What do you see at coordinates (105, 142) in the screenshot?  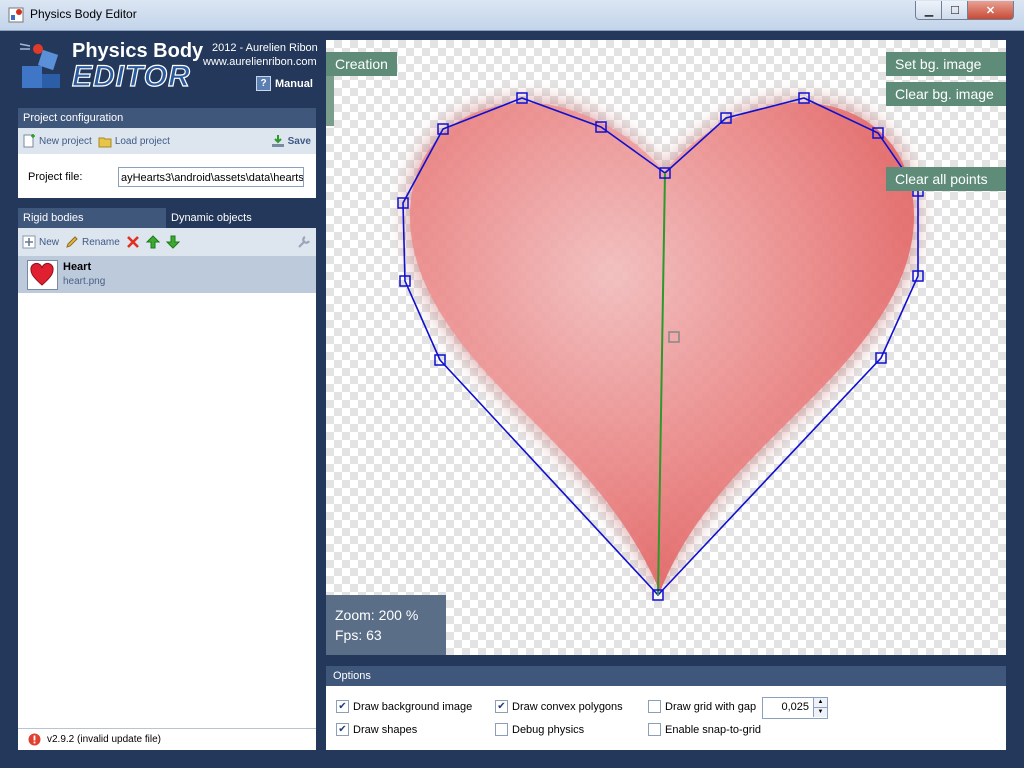 I see `folder-icon` at bounding box center [105, 142].